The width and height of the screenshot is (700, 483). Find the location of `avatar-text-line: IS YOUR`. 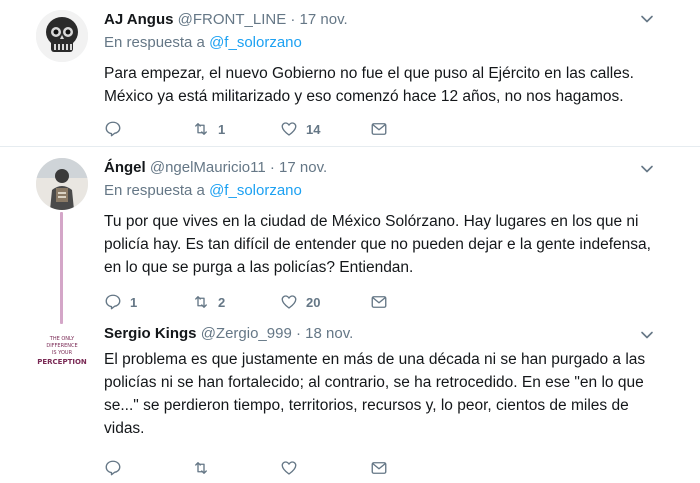

avatar-text-line: IS YOUR is located at coordinates (62, 353).